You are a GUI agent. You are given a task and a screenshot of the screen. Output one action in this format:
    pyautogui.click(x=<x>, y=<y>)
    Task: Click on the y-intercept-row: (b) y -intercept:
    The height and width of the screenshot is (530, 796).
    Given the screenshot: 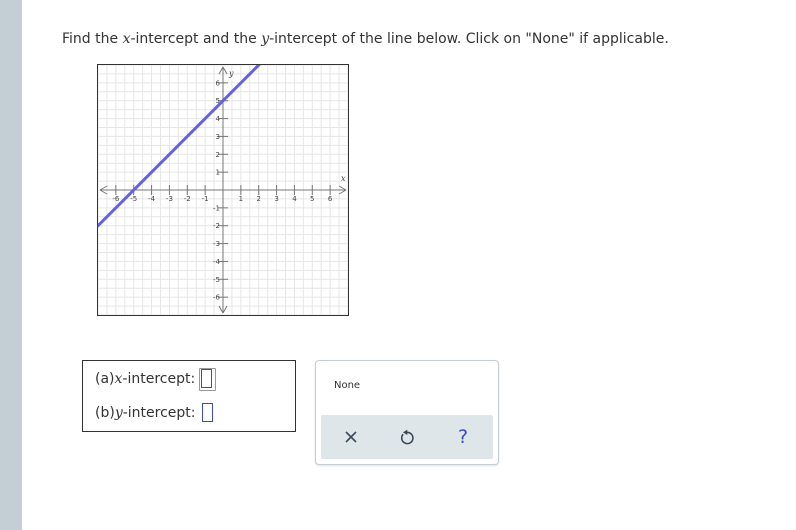 What is the action you would take?
    pyautogui.click(x=154, y=412)
    